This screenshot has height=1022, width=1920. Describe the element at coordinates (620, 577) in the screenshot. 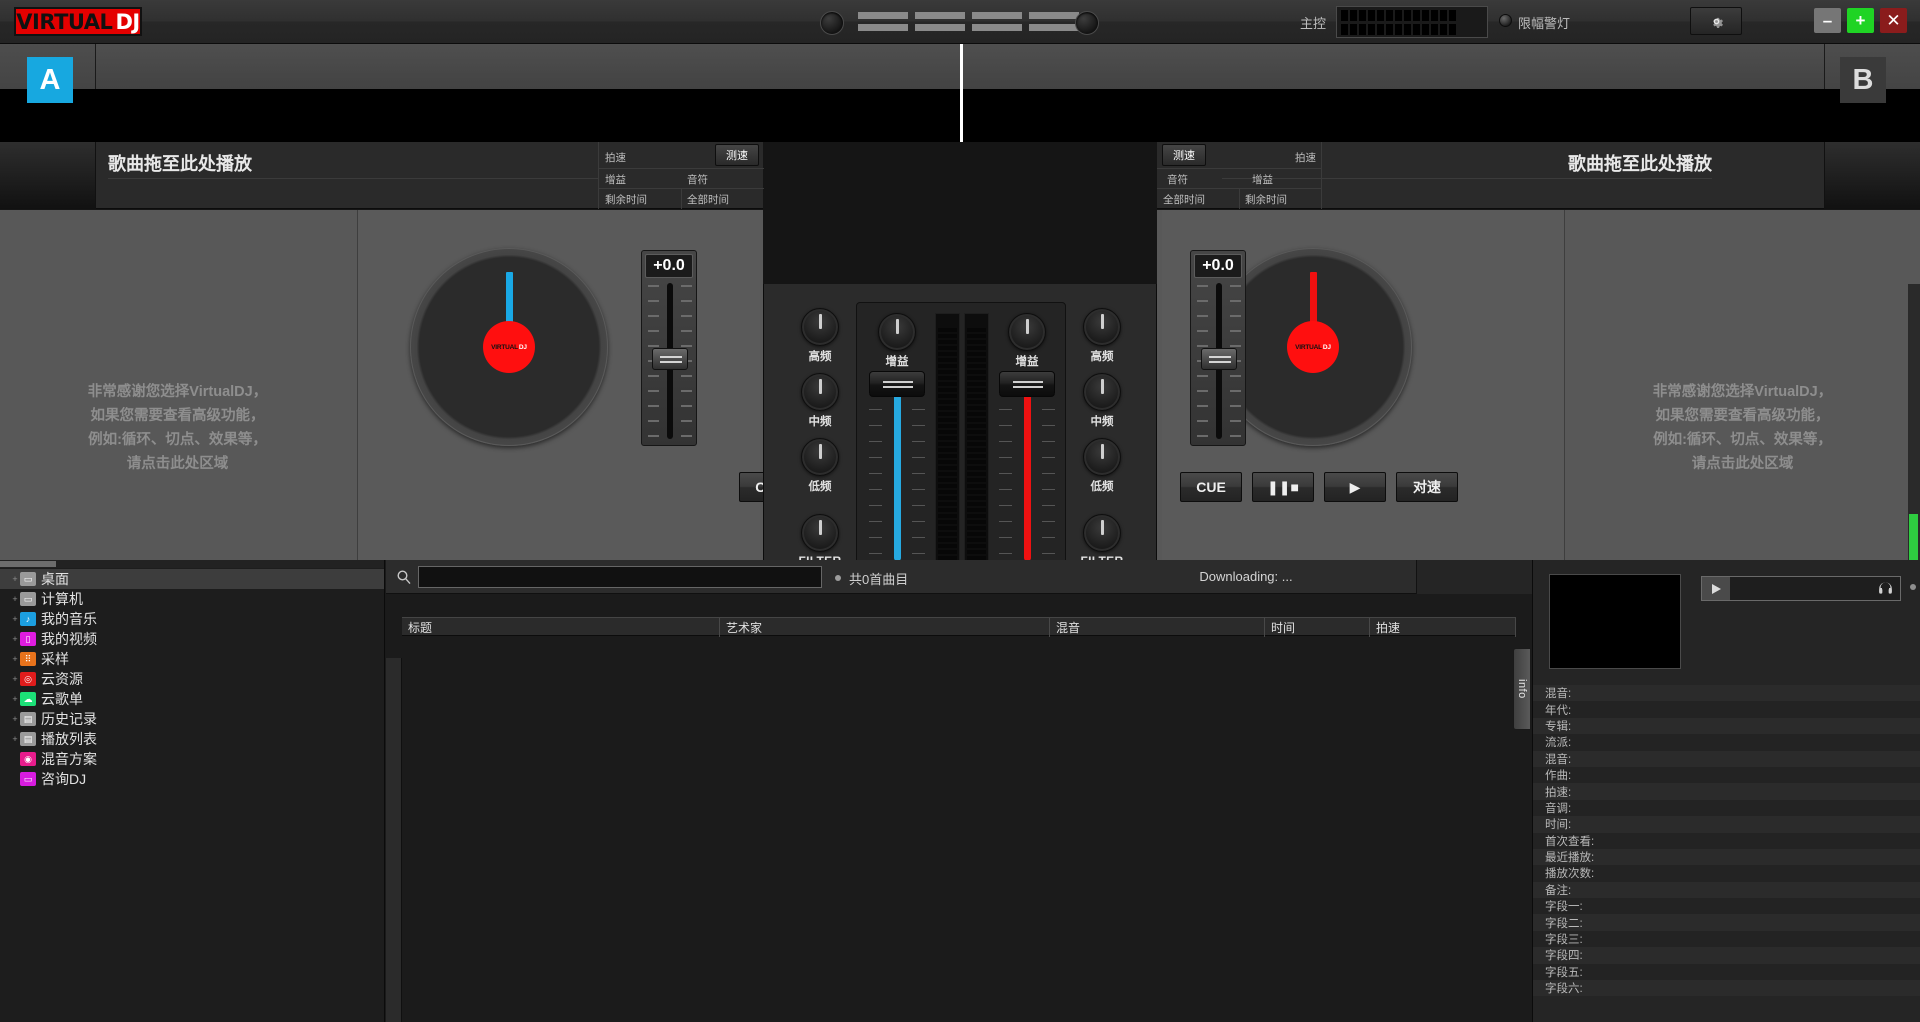

I see `search-input` at that location.